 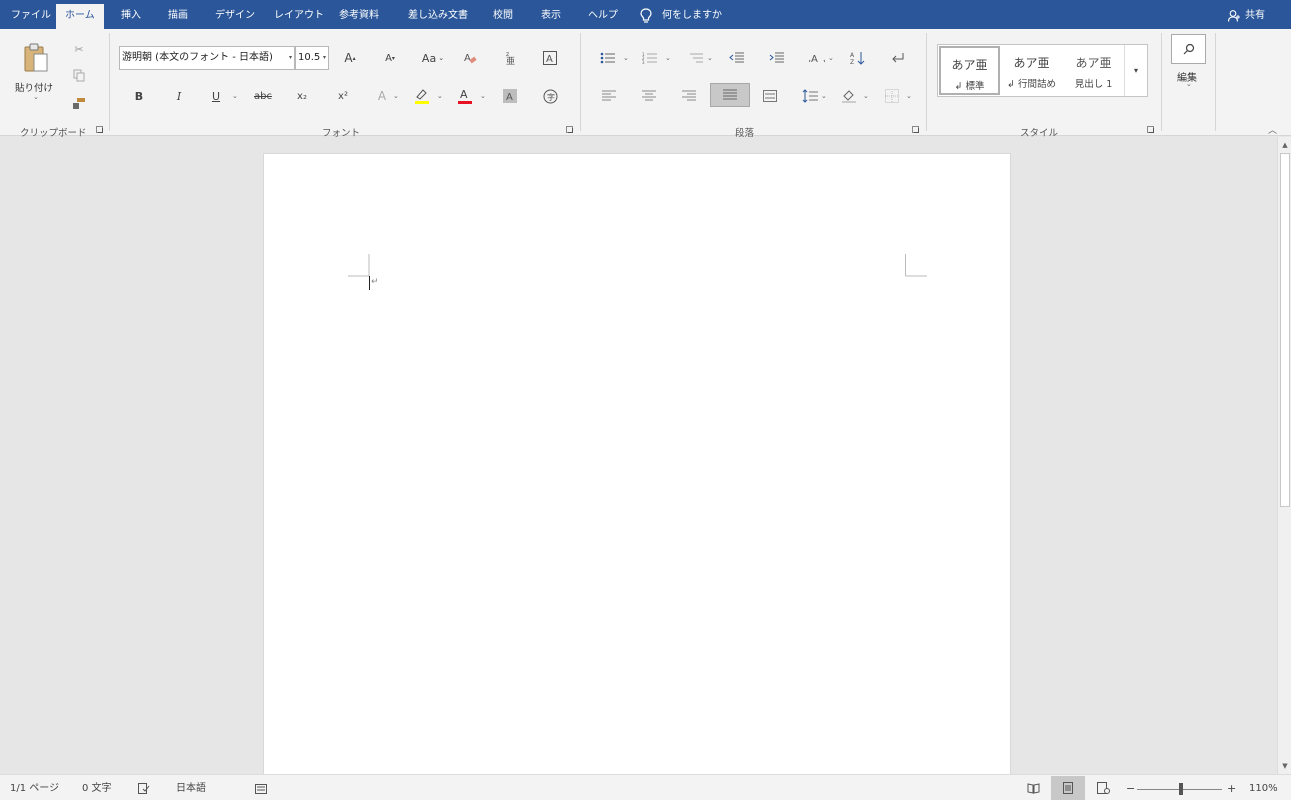 I want to click on web-layout-icon, so click(x=1103, y=788).